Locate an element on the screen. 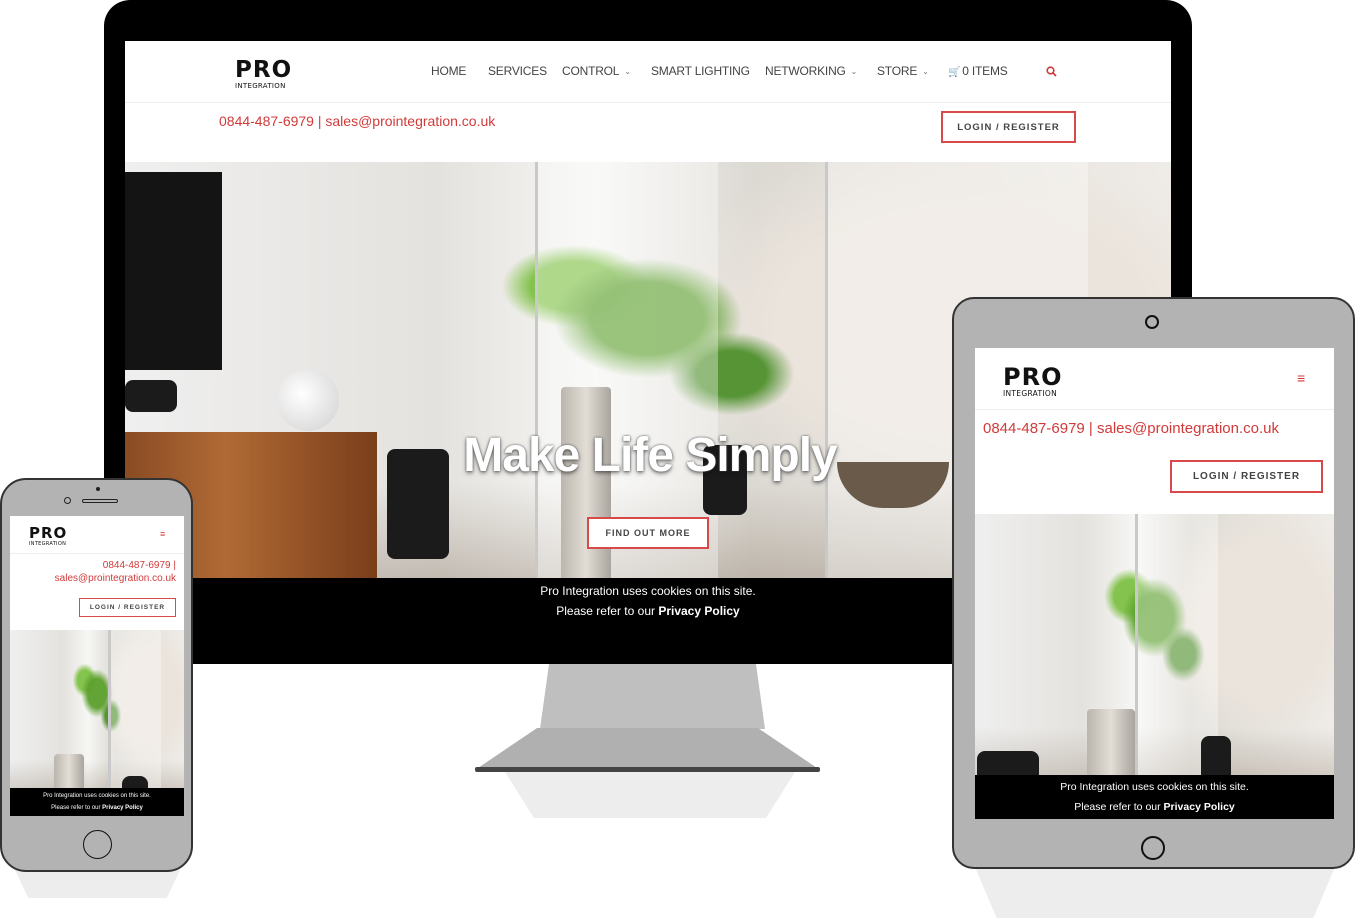 This screenshot has height=918, width=1356. phone-sensor-icon is located at coordinates (98, 489).